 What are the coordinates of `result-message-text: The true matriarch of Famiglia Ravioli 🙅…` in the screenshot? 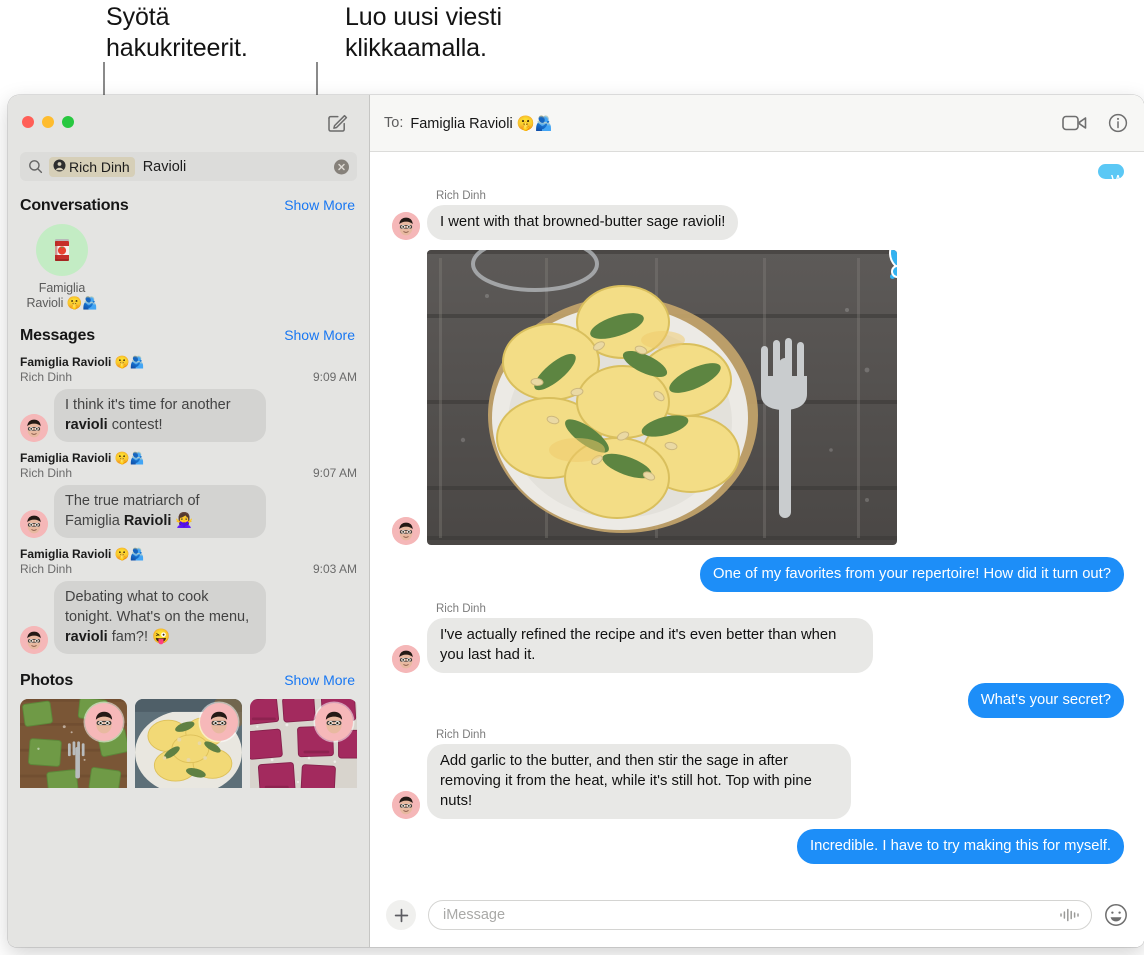 It's located at (160, 511).